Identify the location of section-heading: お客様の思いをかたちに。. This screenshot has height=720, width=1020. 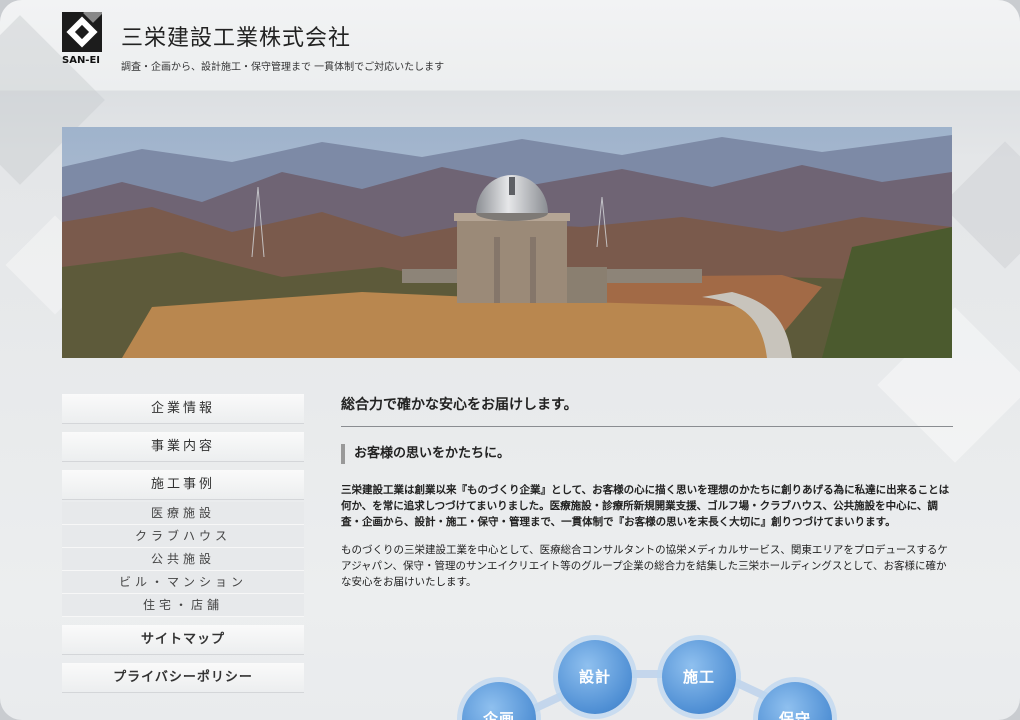
(647, 454).